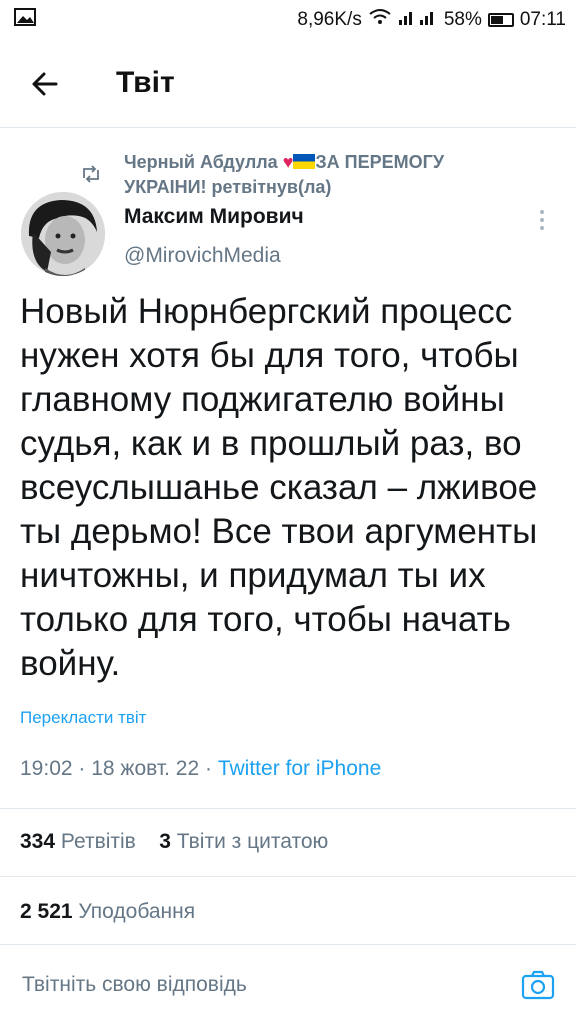  I want to click on likes-divider, so click(288, 944).